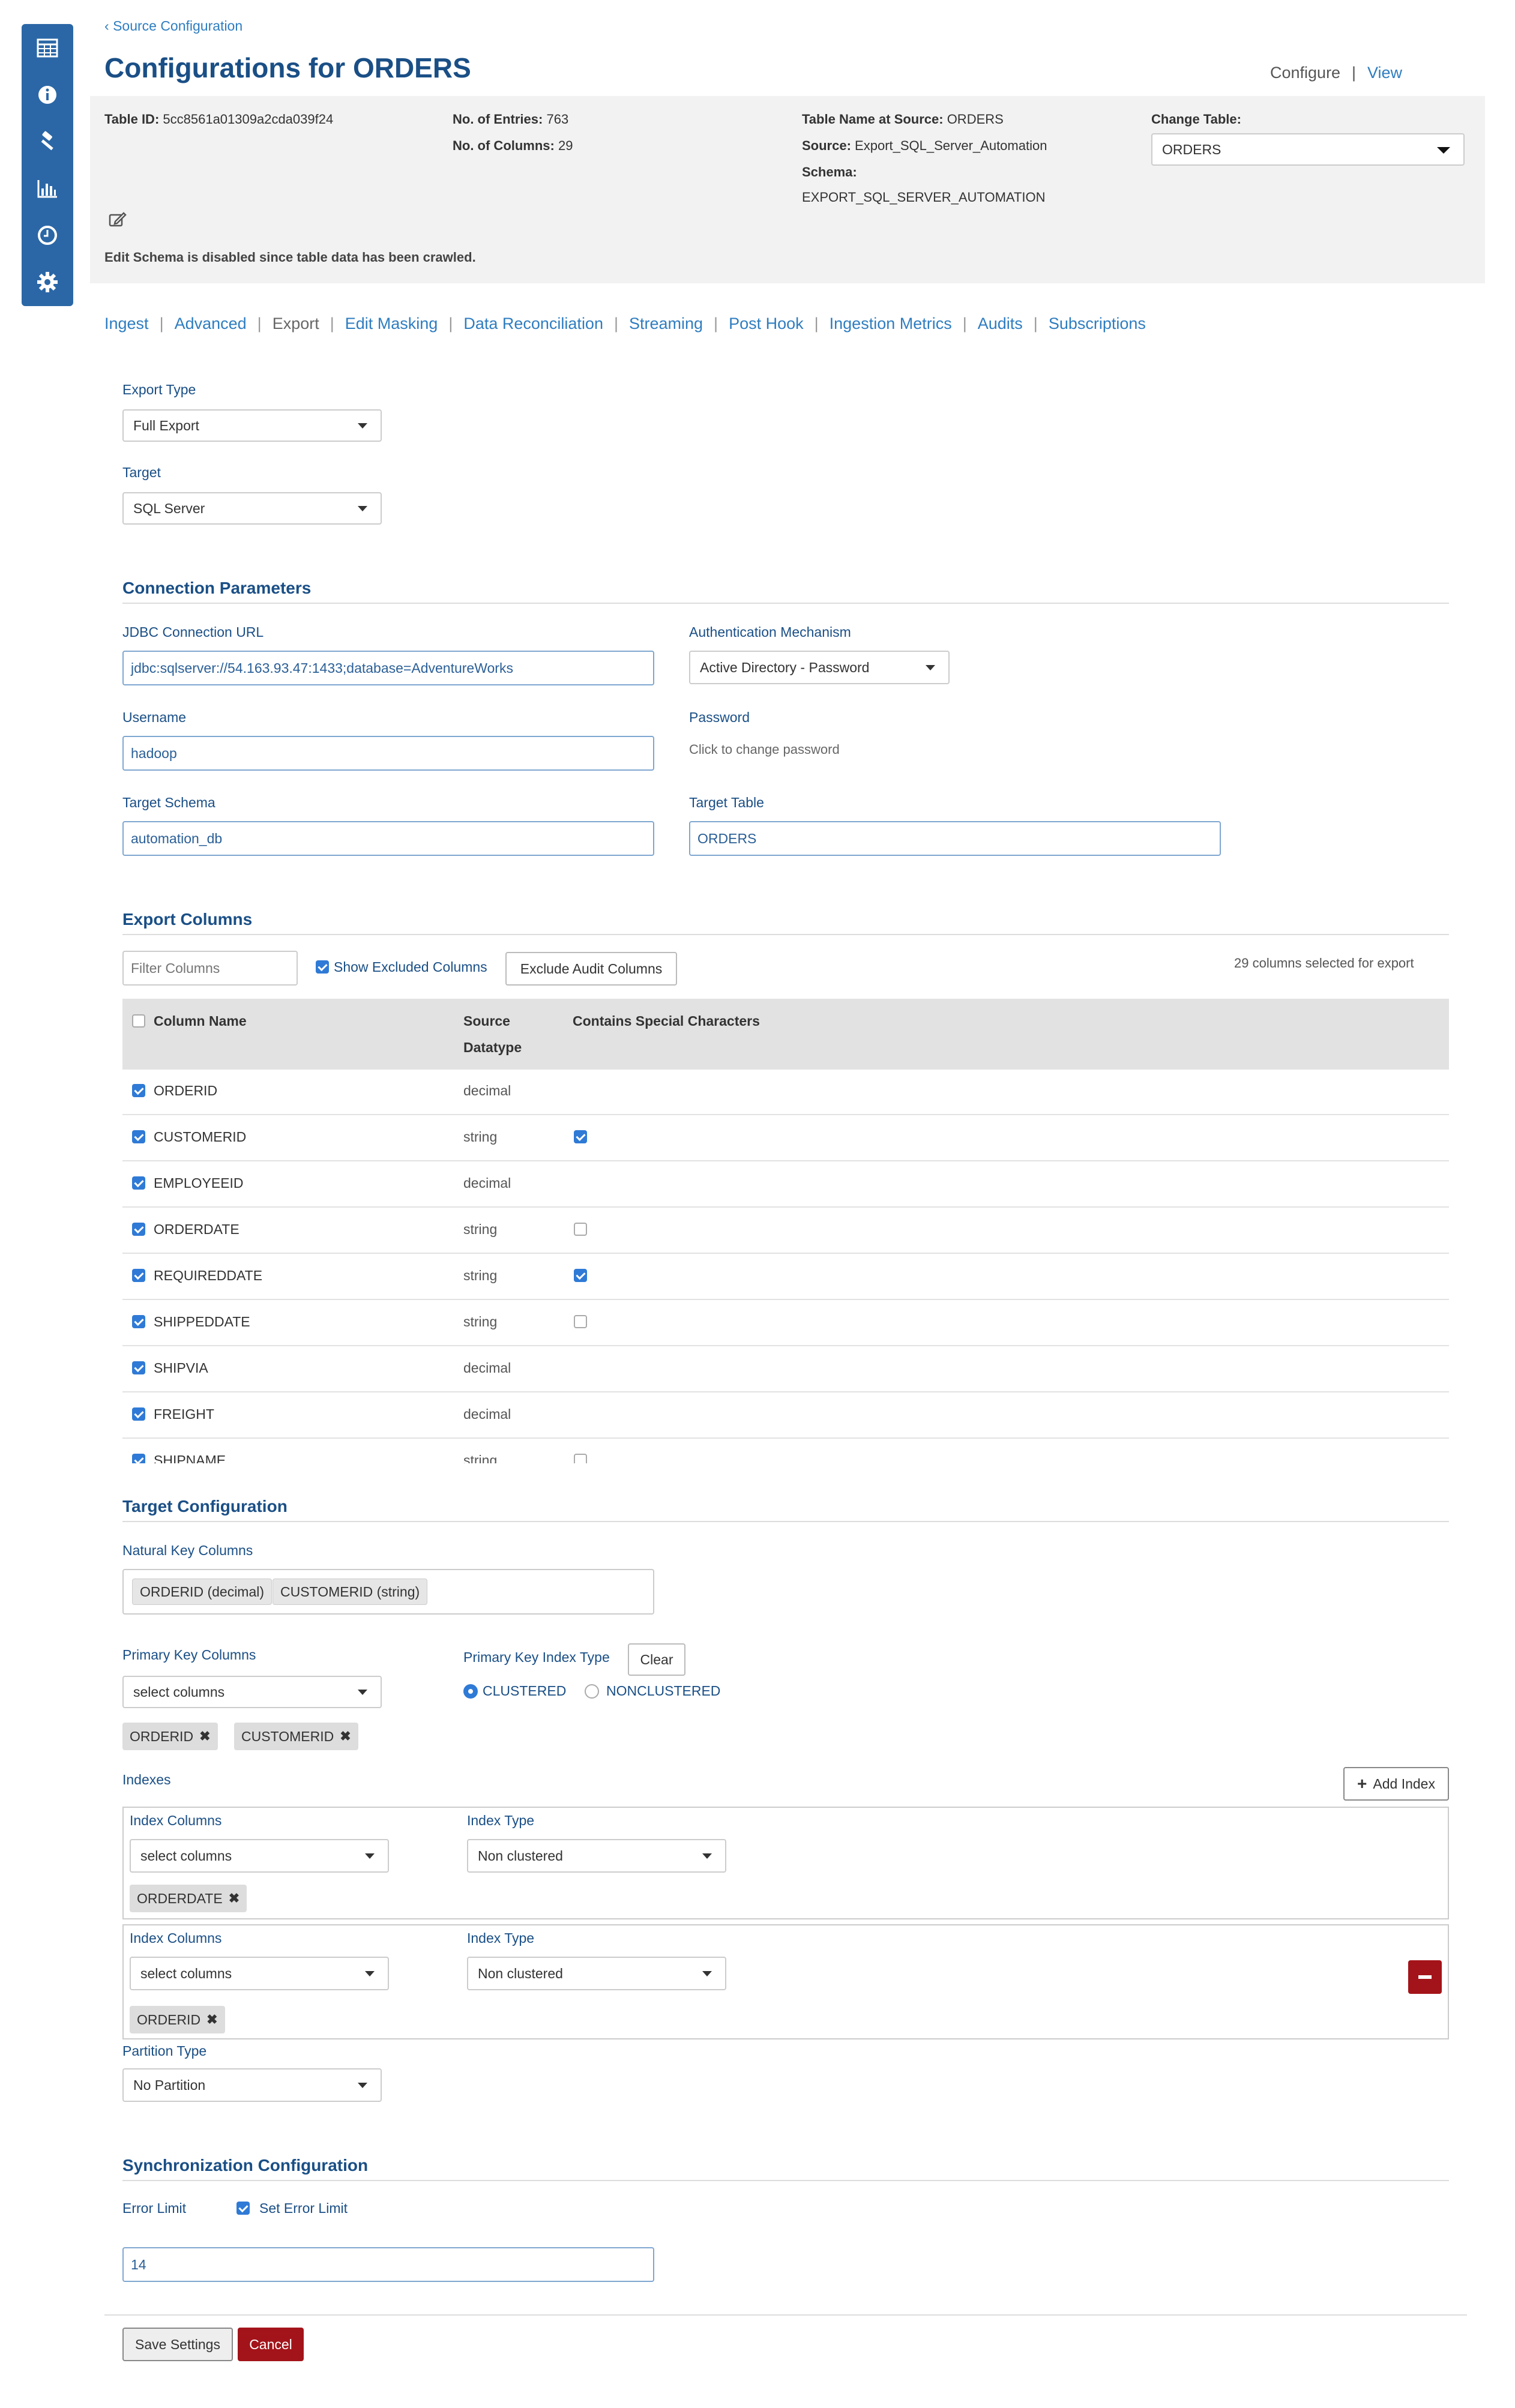 The width and height of the screenshot is (1515, 2408). What do you see at coordinates (200, 1021) in the screenshot?
I see `column-name-header: Column Name` at bounding box center [200, 1021].